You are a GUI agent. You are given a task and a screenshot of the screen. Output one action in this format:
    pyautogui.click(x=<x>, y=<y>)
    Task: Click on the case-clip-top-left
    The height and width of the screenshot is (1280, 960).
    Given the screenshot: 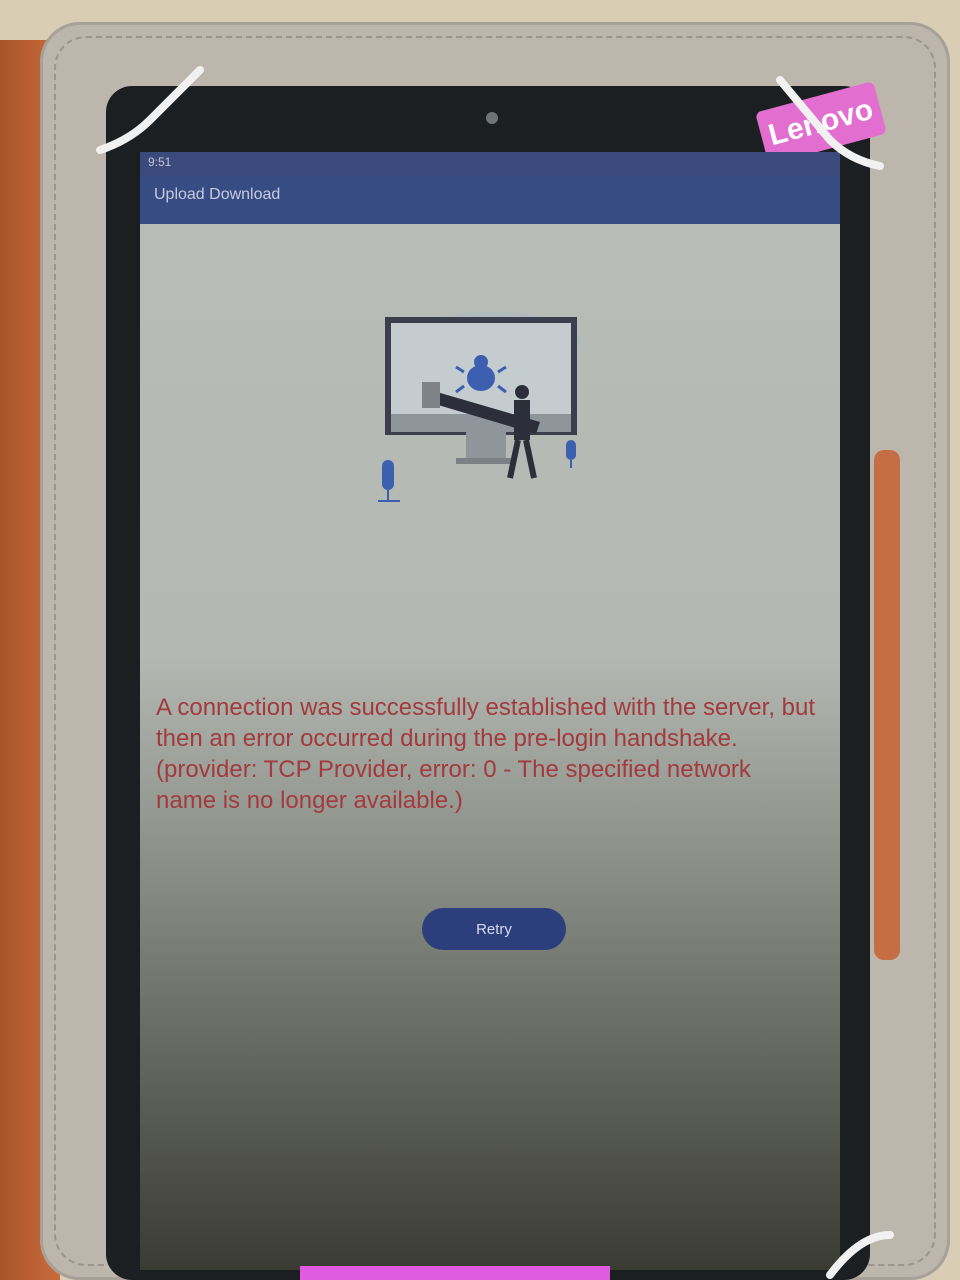 What is the action you would take?
    pyautogui.click(x=150, y=110)
    